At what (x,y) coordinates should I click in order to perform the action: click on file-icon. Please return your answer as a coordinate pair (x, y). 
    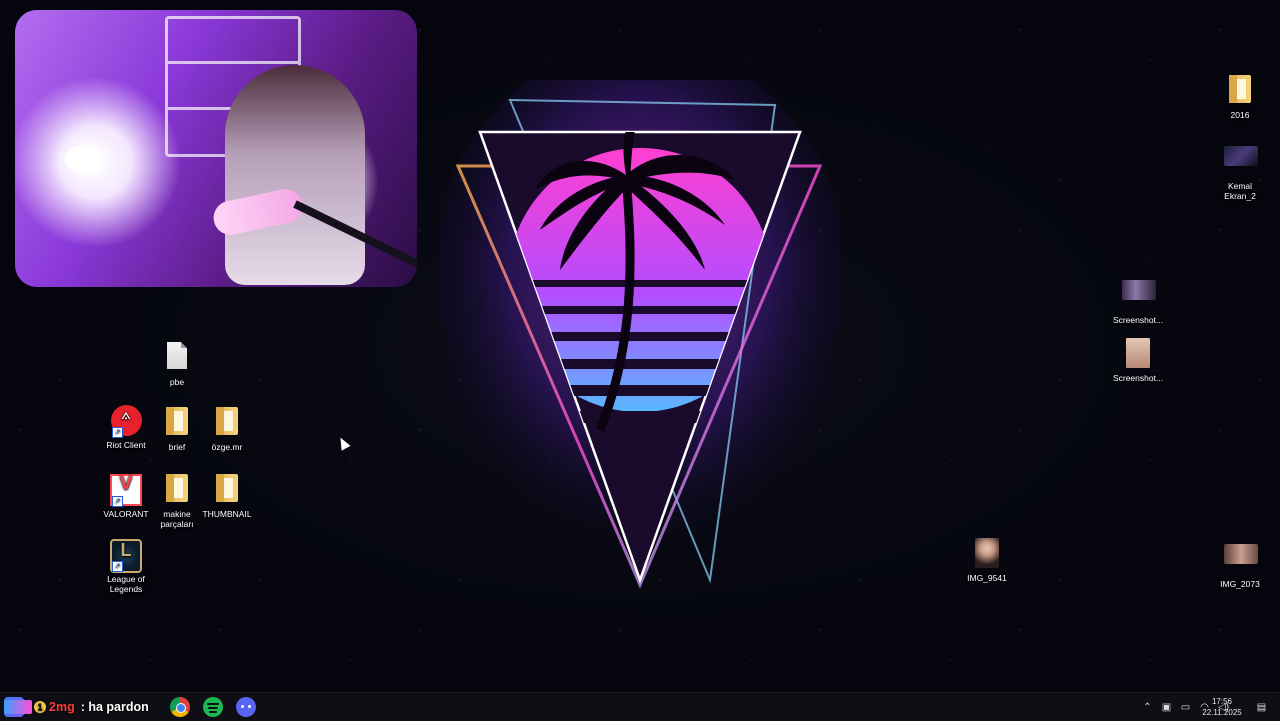
    Looking at the image, I should click on (177, 358).